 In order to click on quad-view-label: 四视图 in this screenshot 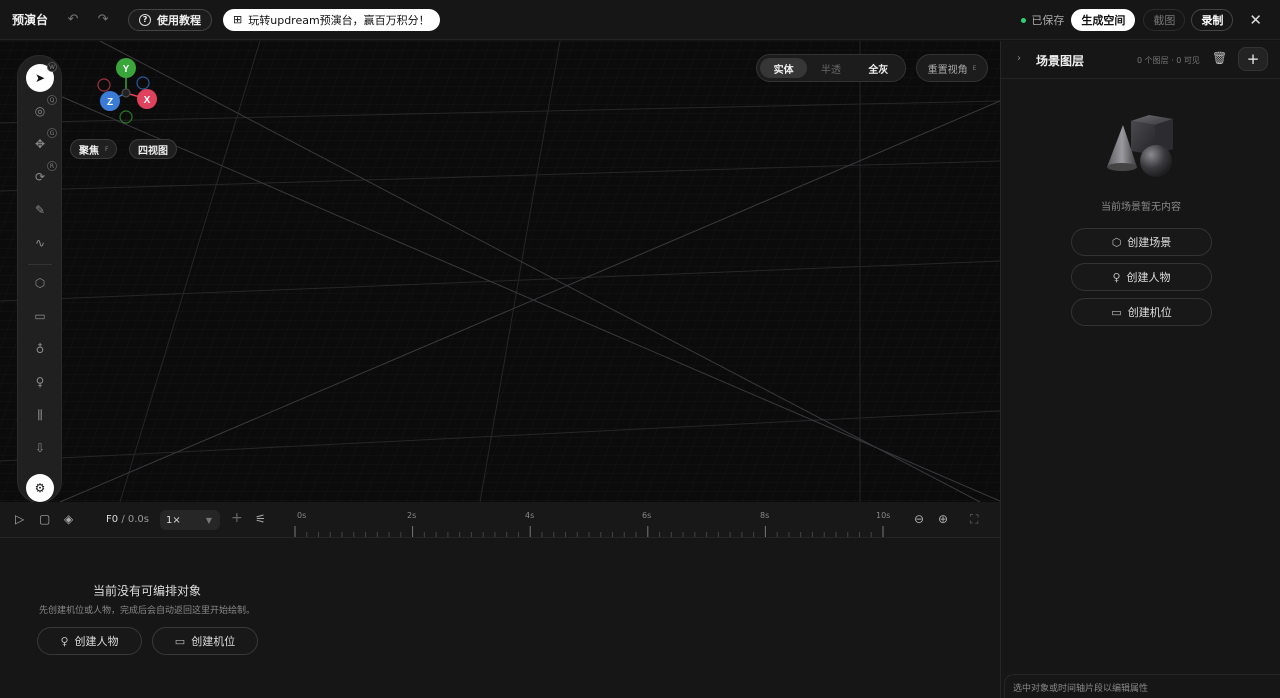, I will do `click(153, 151)`.